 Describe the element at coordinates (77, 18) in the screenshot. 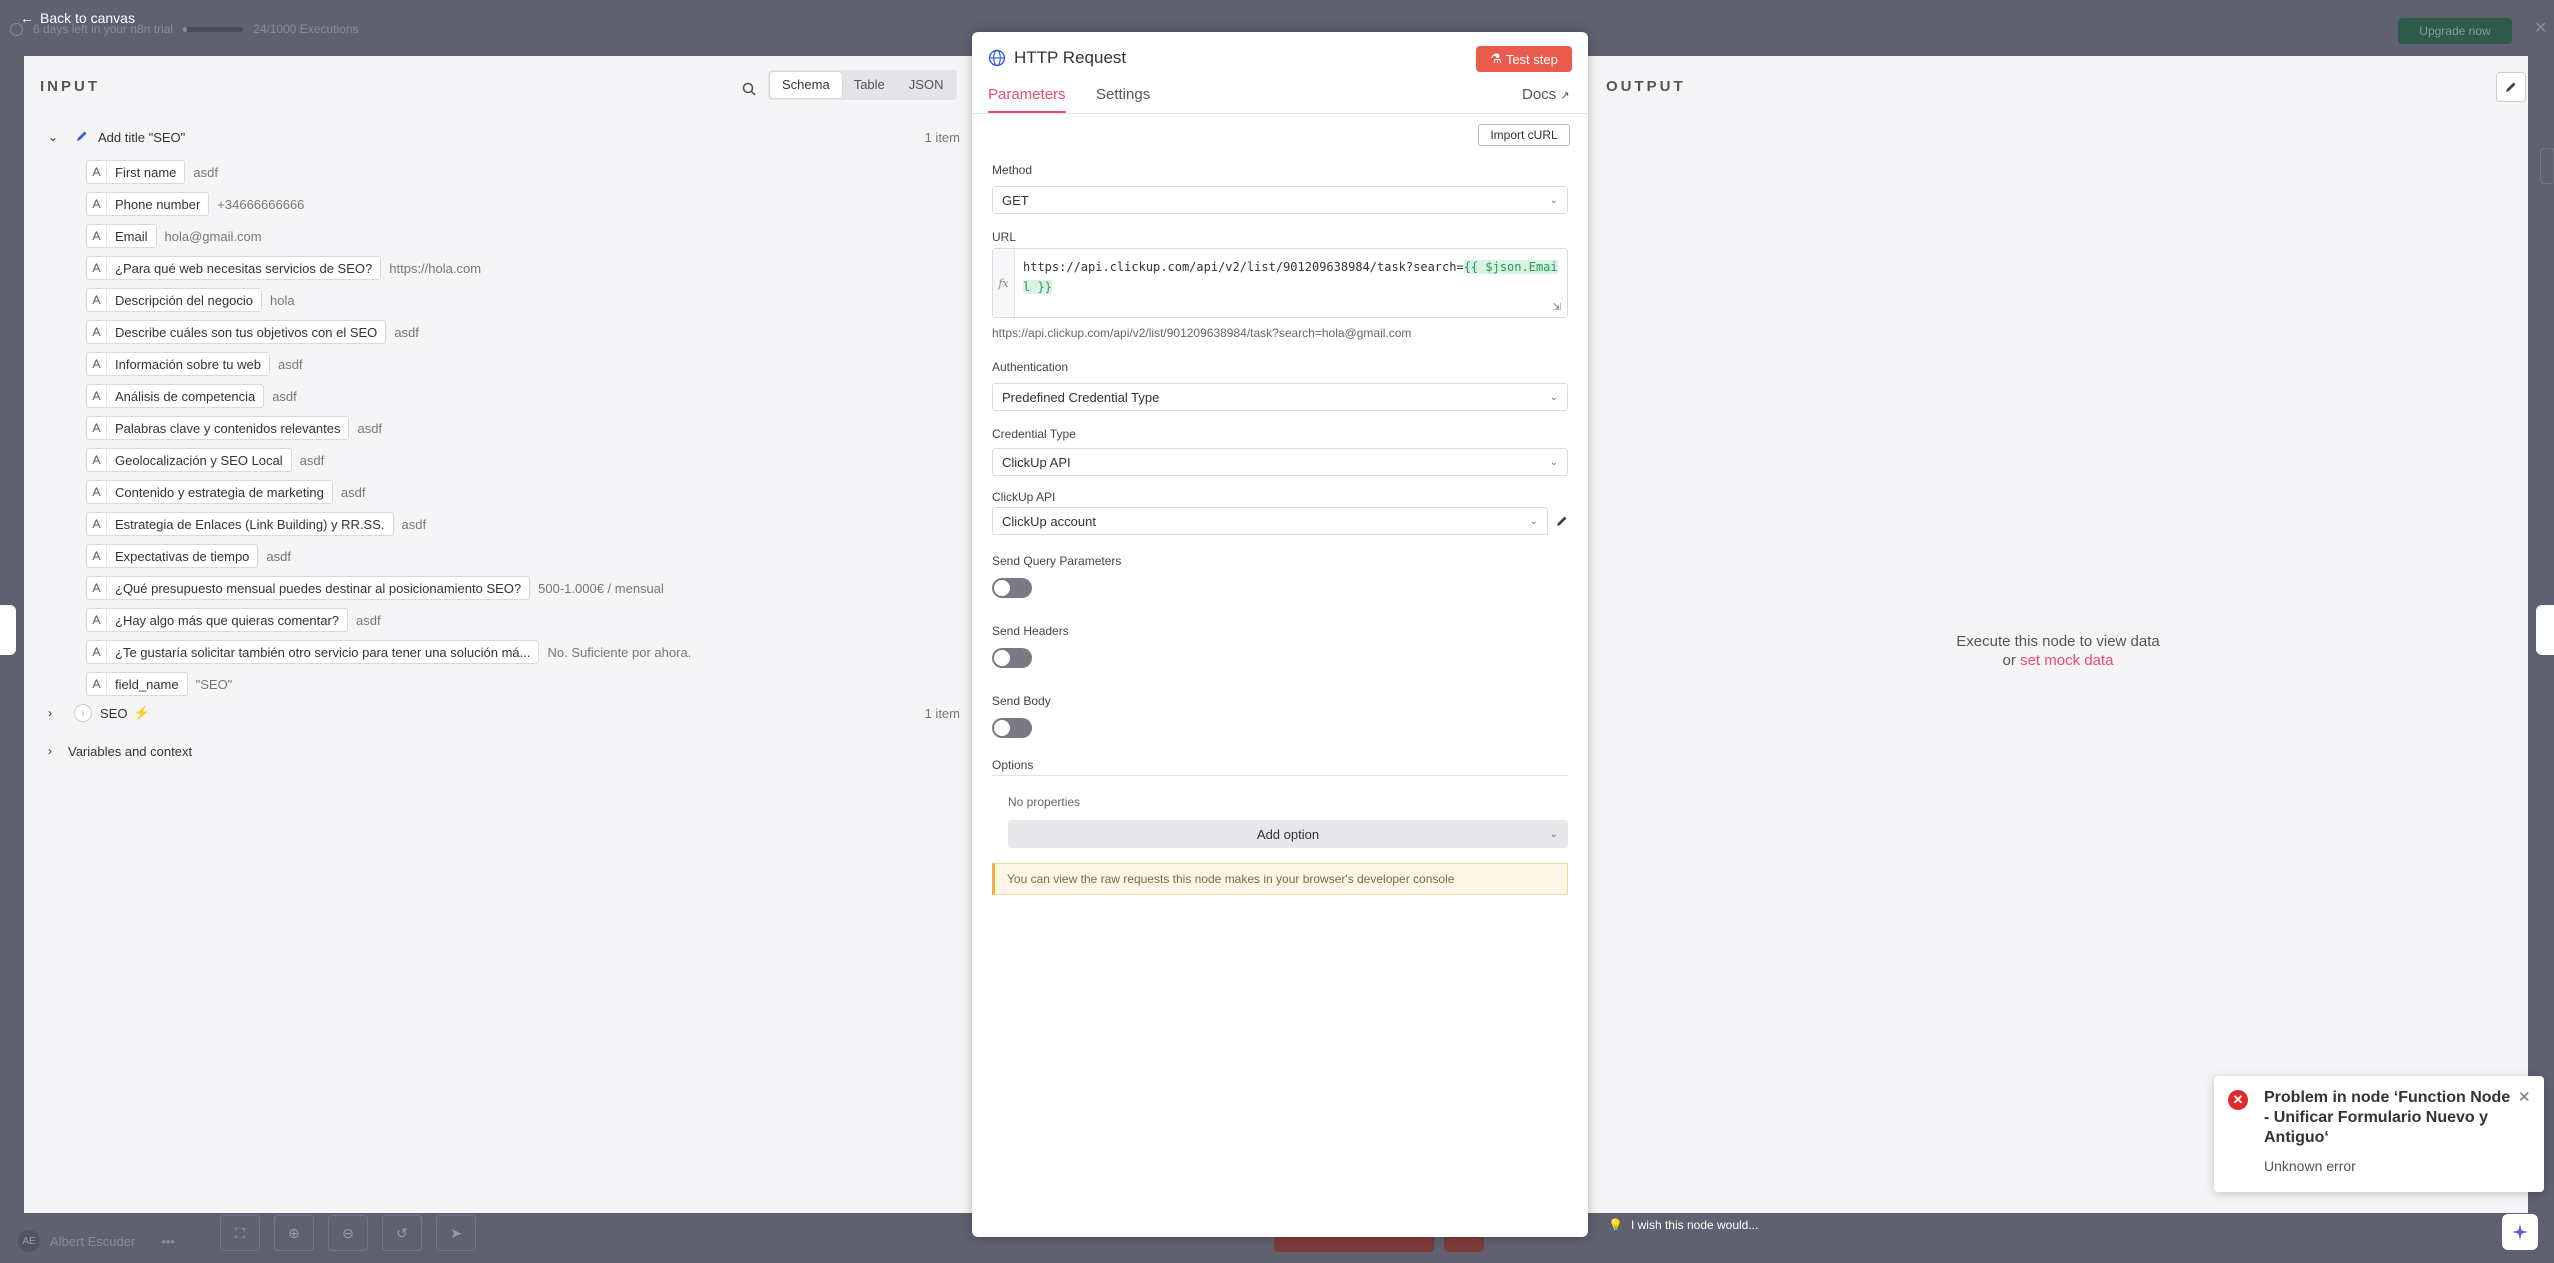

I see `back-to-canvas-link: ← Back to canvas` at that location.